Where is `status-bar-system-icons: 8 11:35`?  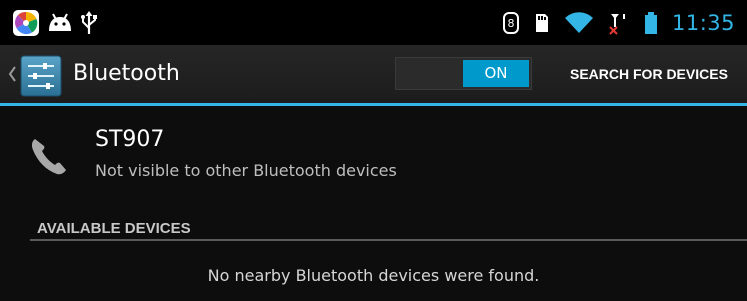 status-bar-system-icons: 8 11:35 is located at coordinates (618, 23).